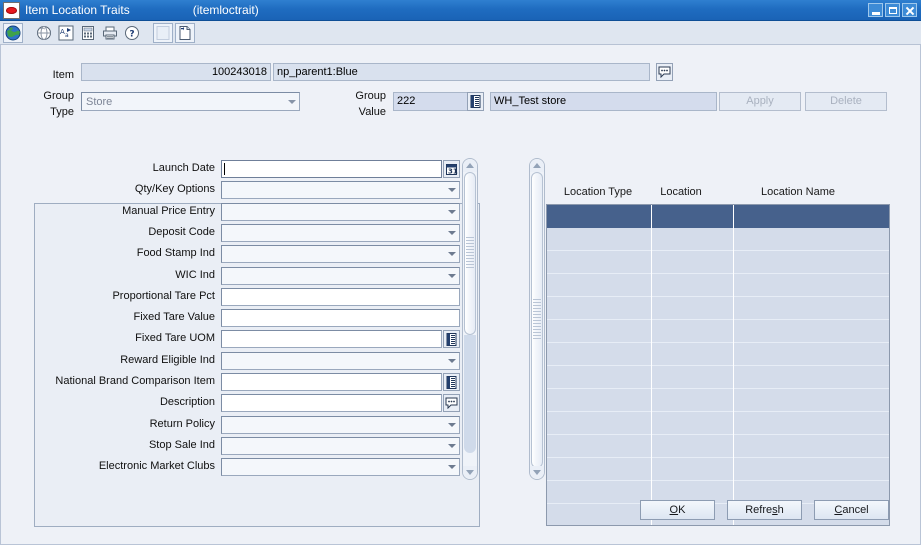 Image resolution: width=921 pixels, height=545 pixels. Describe the element at coordinates (674, 510) in the screenshot. I see `ok-mnemonic: O` at that location.